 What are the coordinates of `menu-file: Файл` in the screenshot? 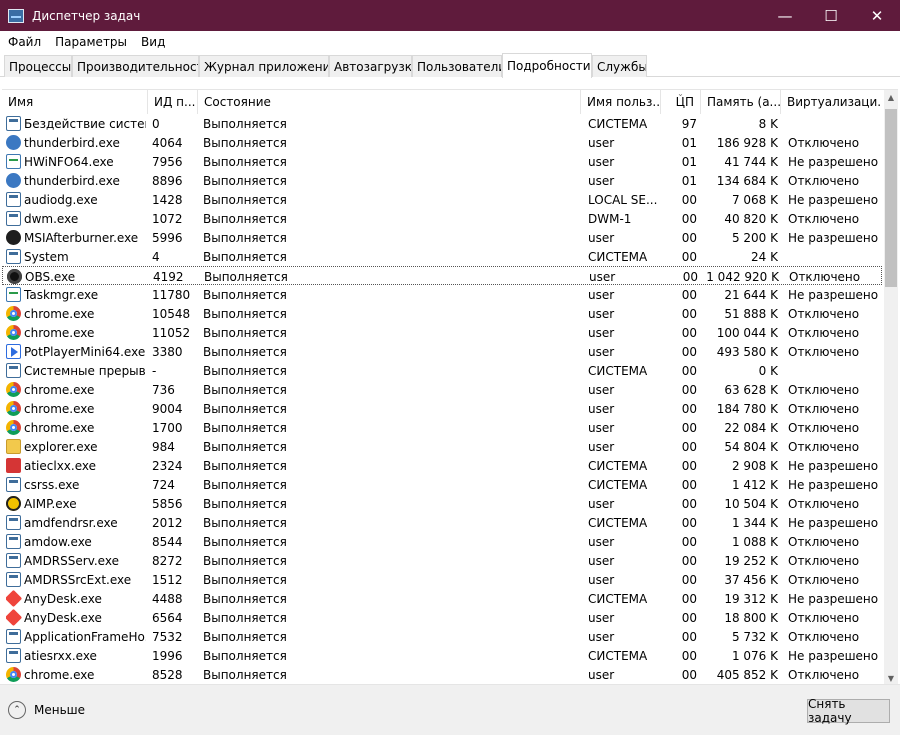 It's located at (24, 42).